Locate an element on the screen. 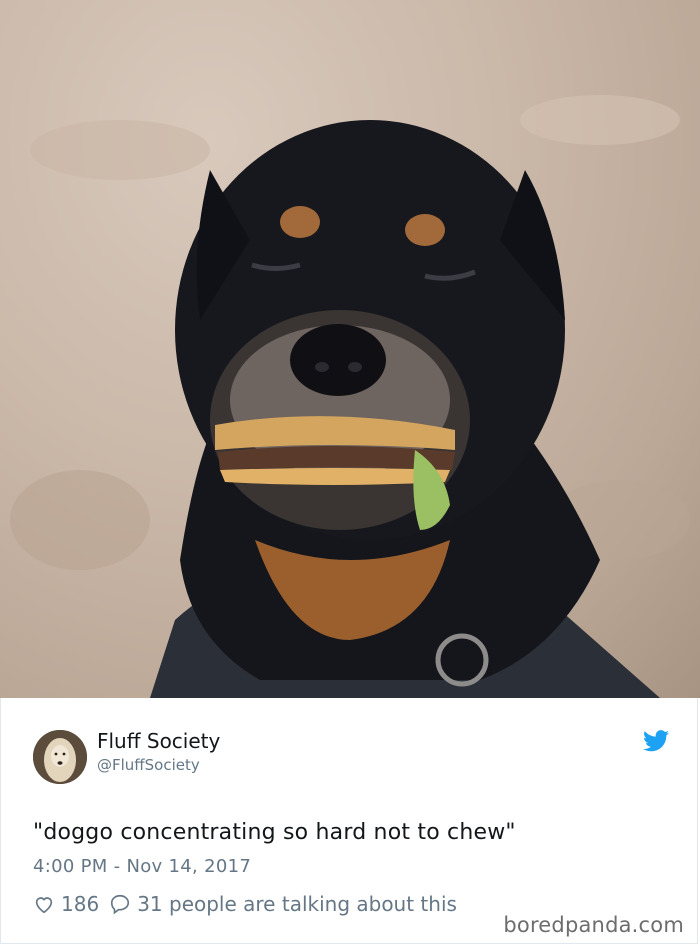 The image size is (700, 947). display-name: Fluff Society is located at coordinates (158, 741).